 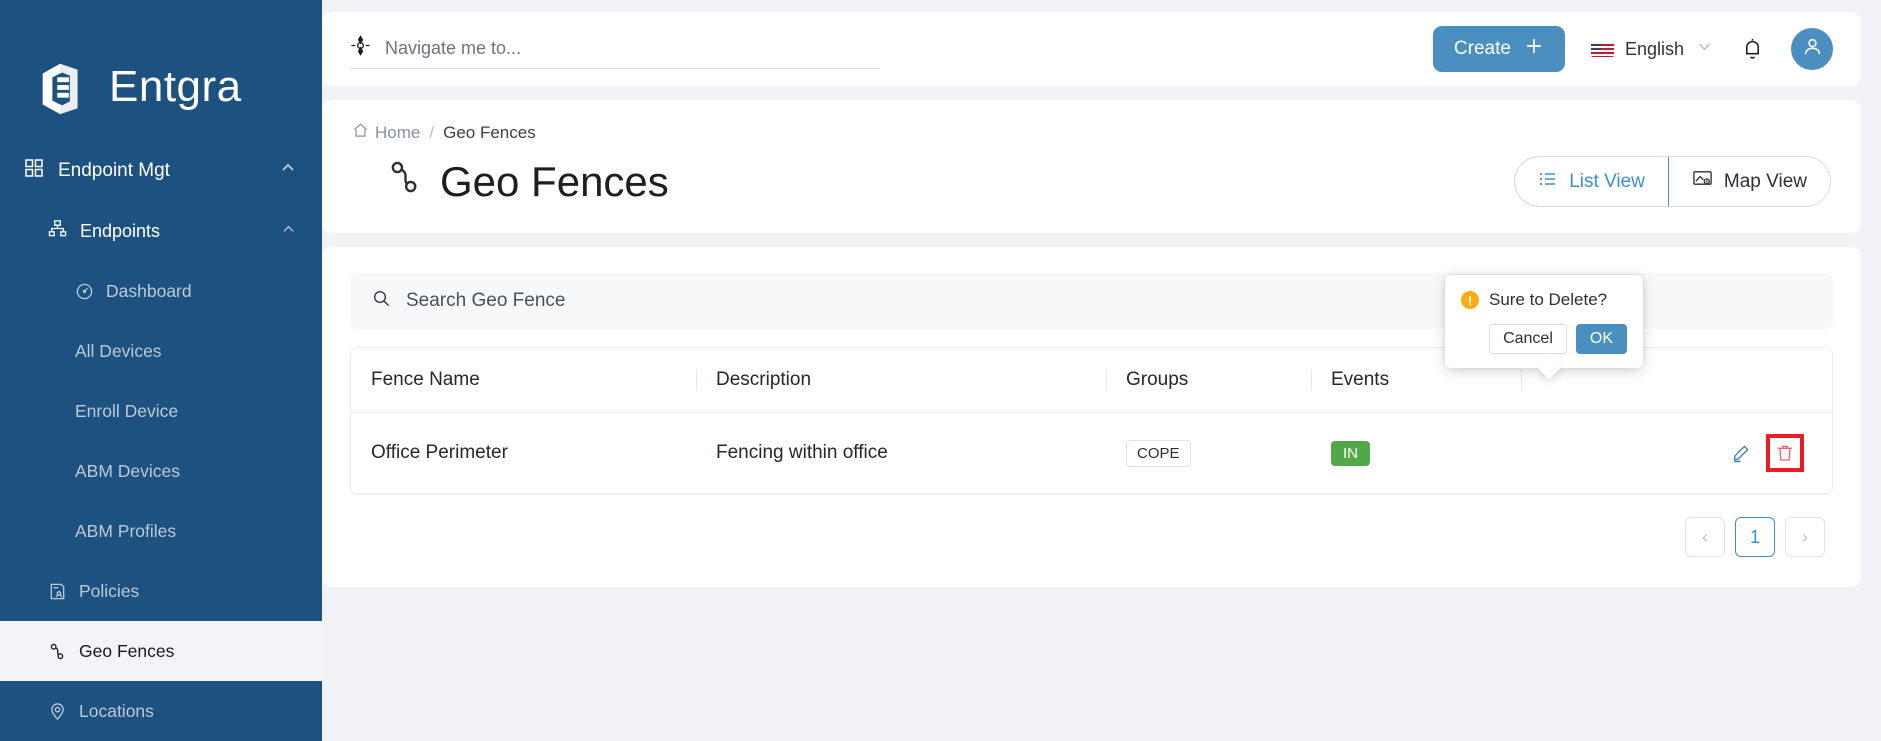 I want to click on tab-list-view-label: List View, so click(x=1607, y=181).